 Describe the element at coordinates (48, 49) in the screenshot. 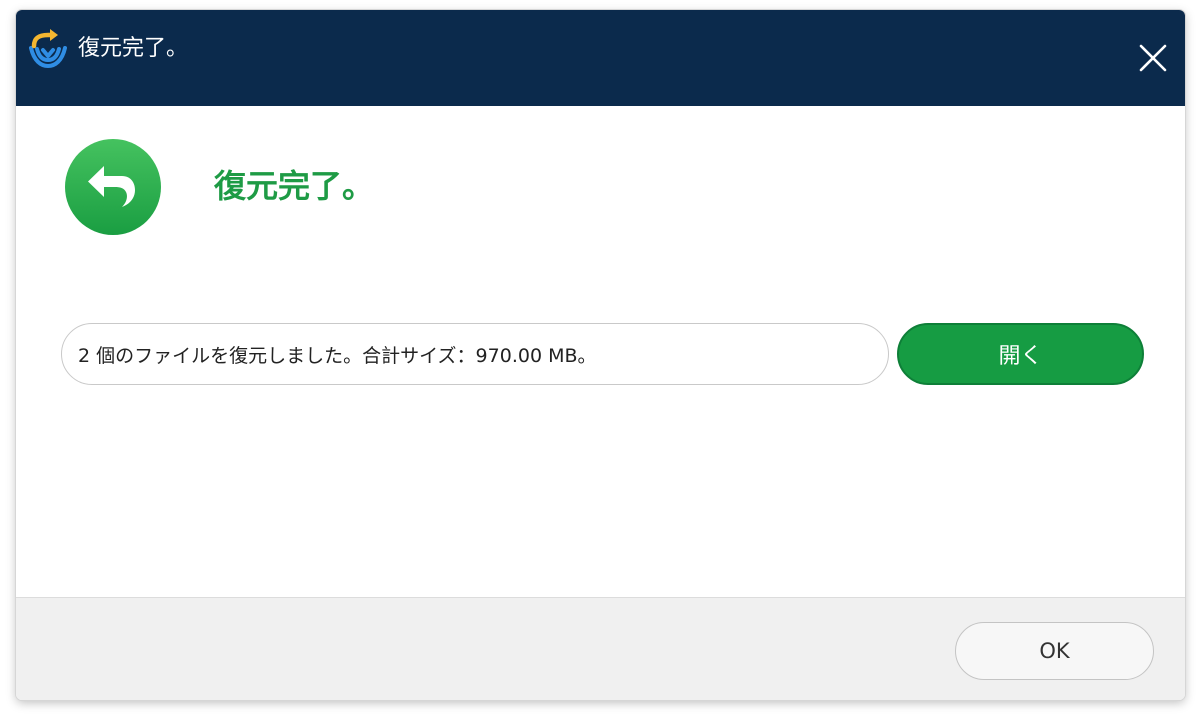

I see `recovery-logo-icon` at that location.